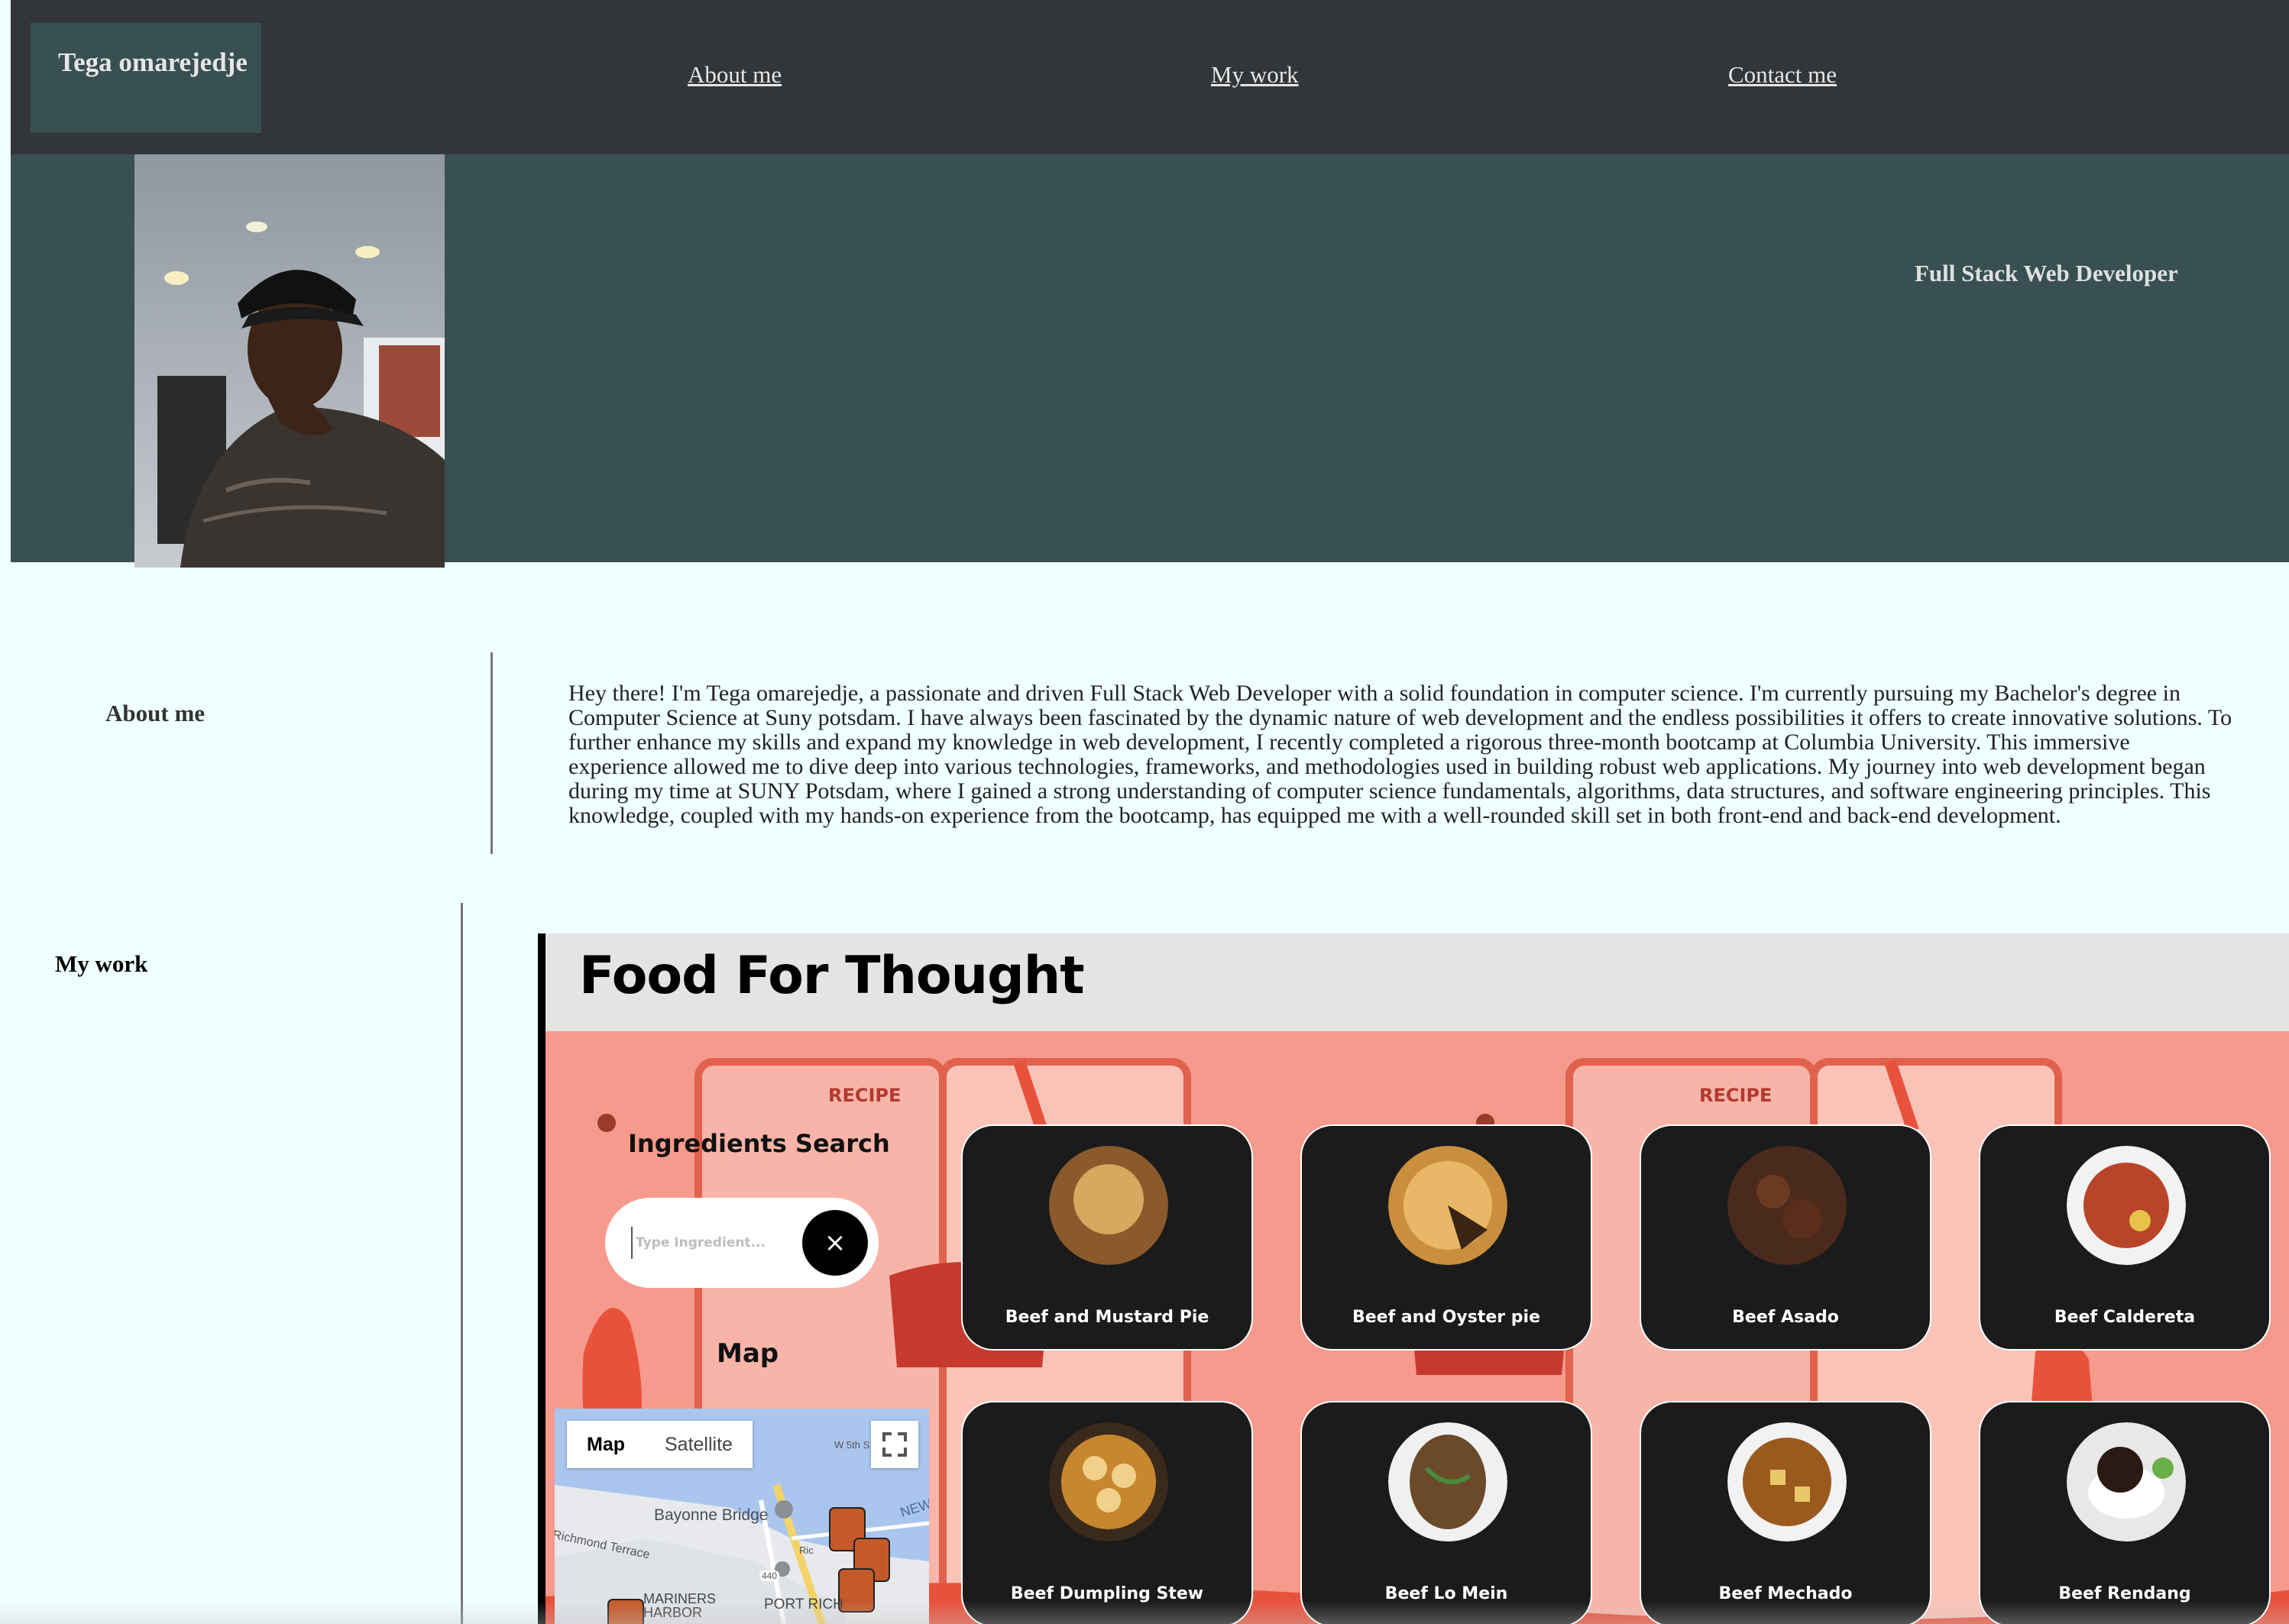  What do you see at coordinates (680, 1605) in the screenshot?
I see `map-label-mariners: MARINERS HARBOR` at bounding box center [680, 1605].